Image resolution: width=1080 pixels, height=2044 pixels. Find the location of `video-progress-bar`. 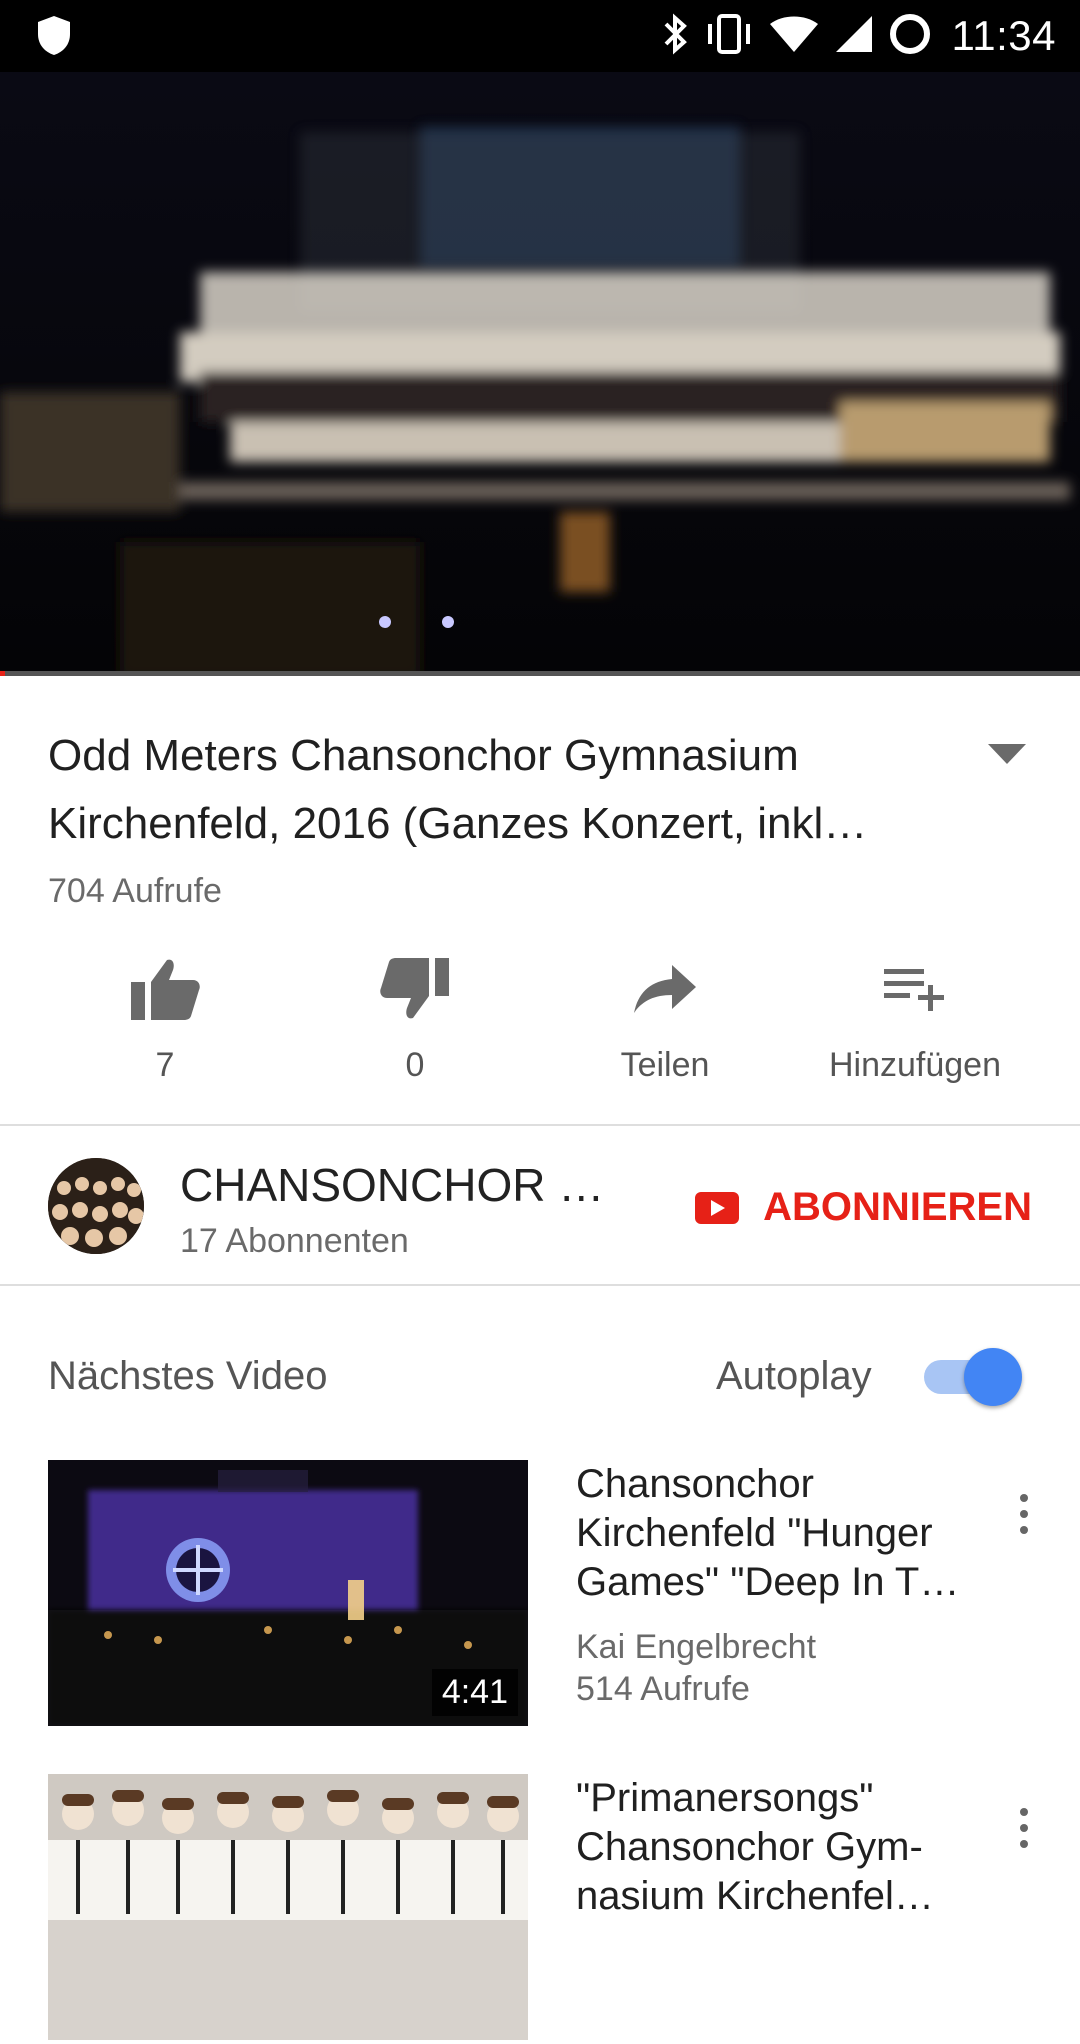

video-progress-bar is located at coordinates (540, 673).